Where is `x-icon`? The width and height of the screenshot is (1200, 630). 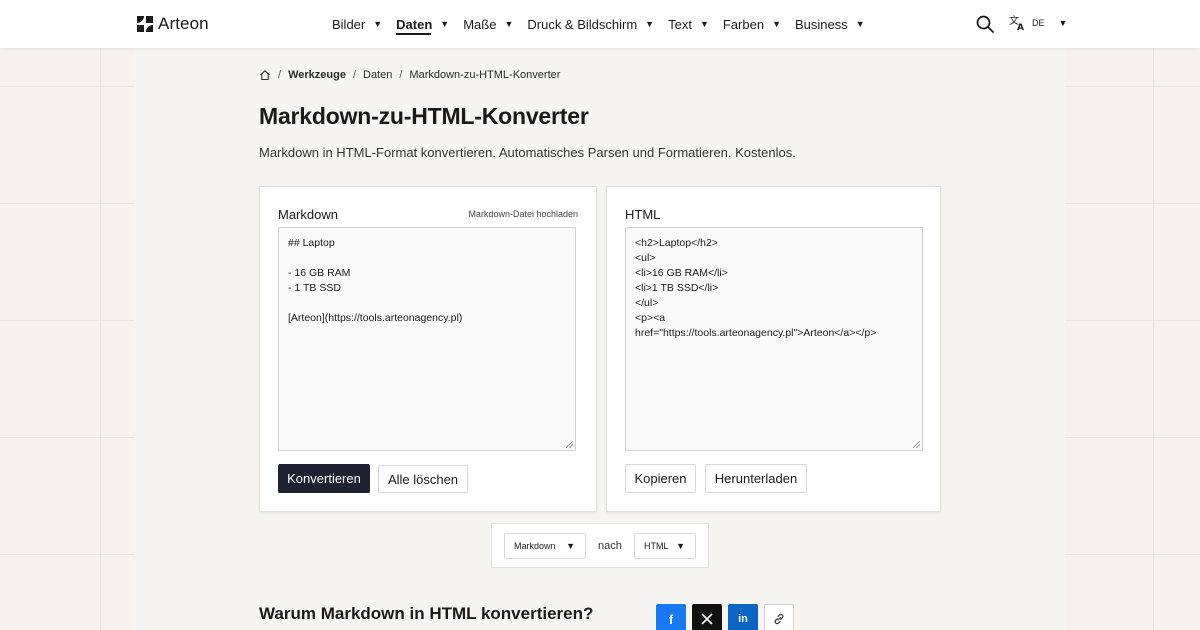
x-icon is located at coordinates (707, 619).